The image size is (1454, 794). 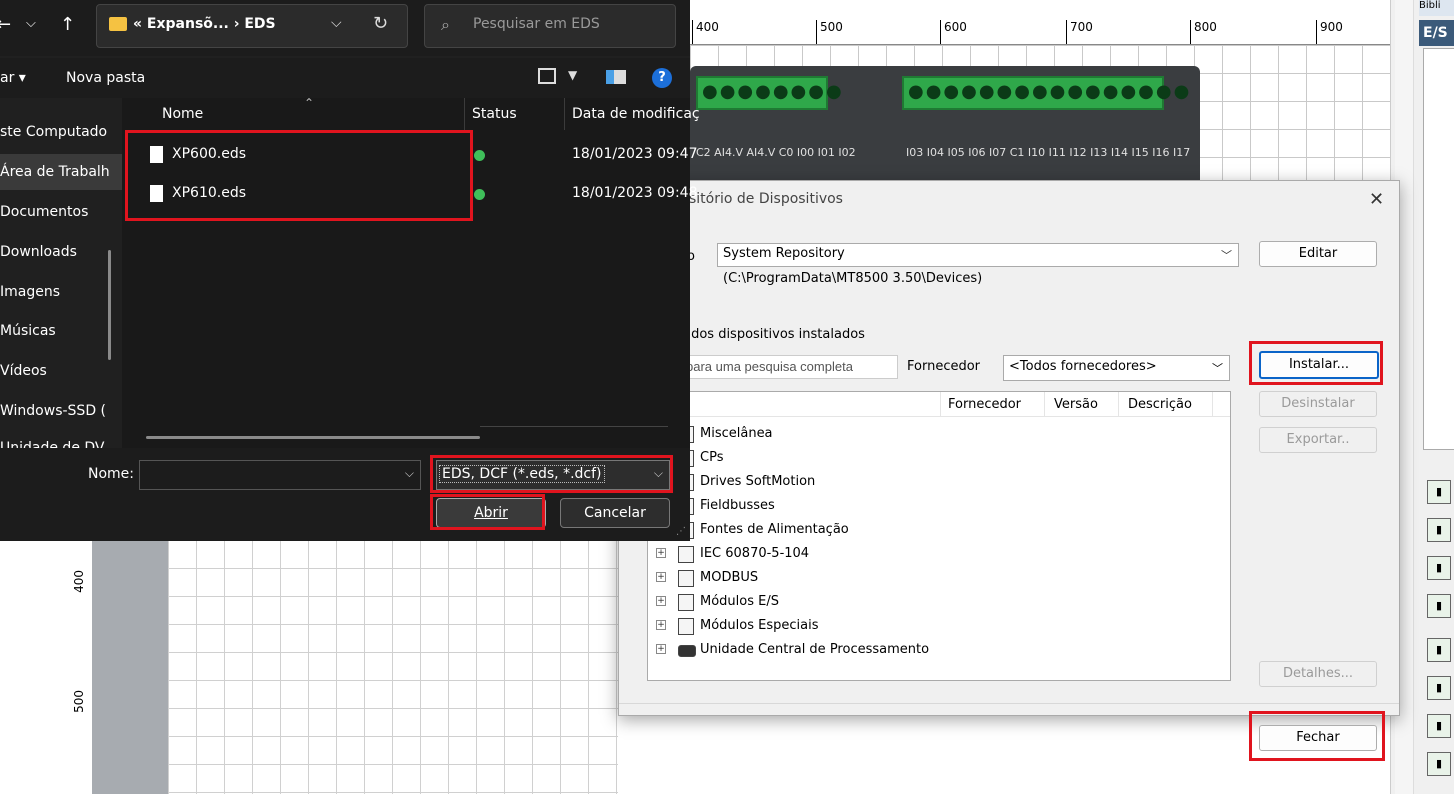 What do you see at coordinates (1376, 199) in the screenshot?
I see `close-icon: ✕` at bounding box center [1376, 199].